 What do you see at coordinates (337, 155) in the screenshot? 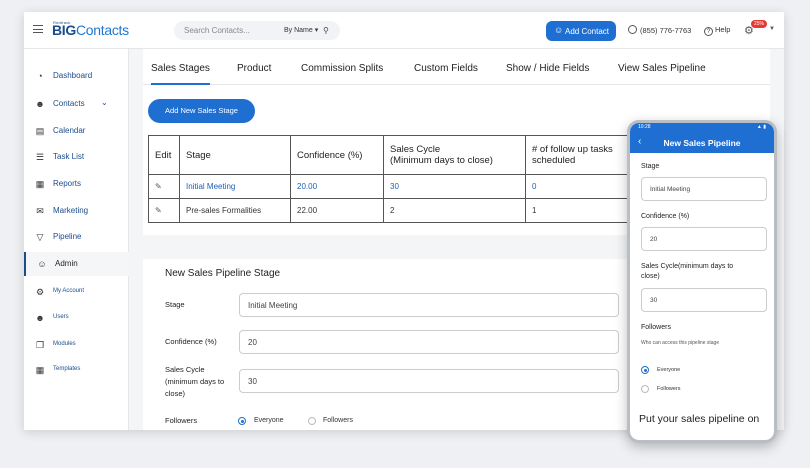
I see `column-header: Confidence (%)` at bounding box center [337, 155].